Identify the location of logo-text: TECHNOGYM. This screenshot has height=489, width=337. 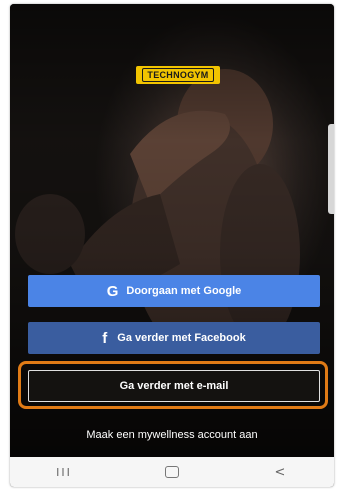
(178, 75).